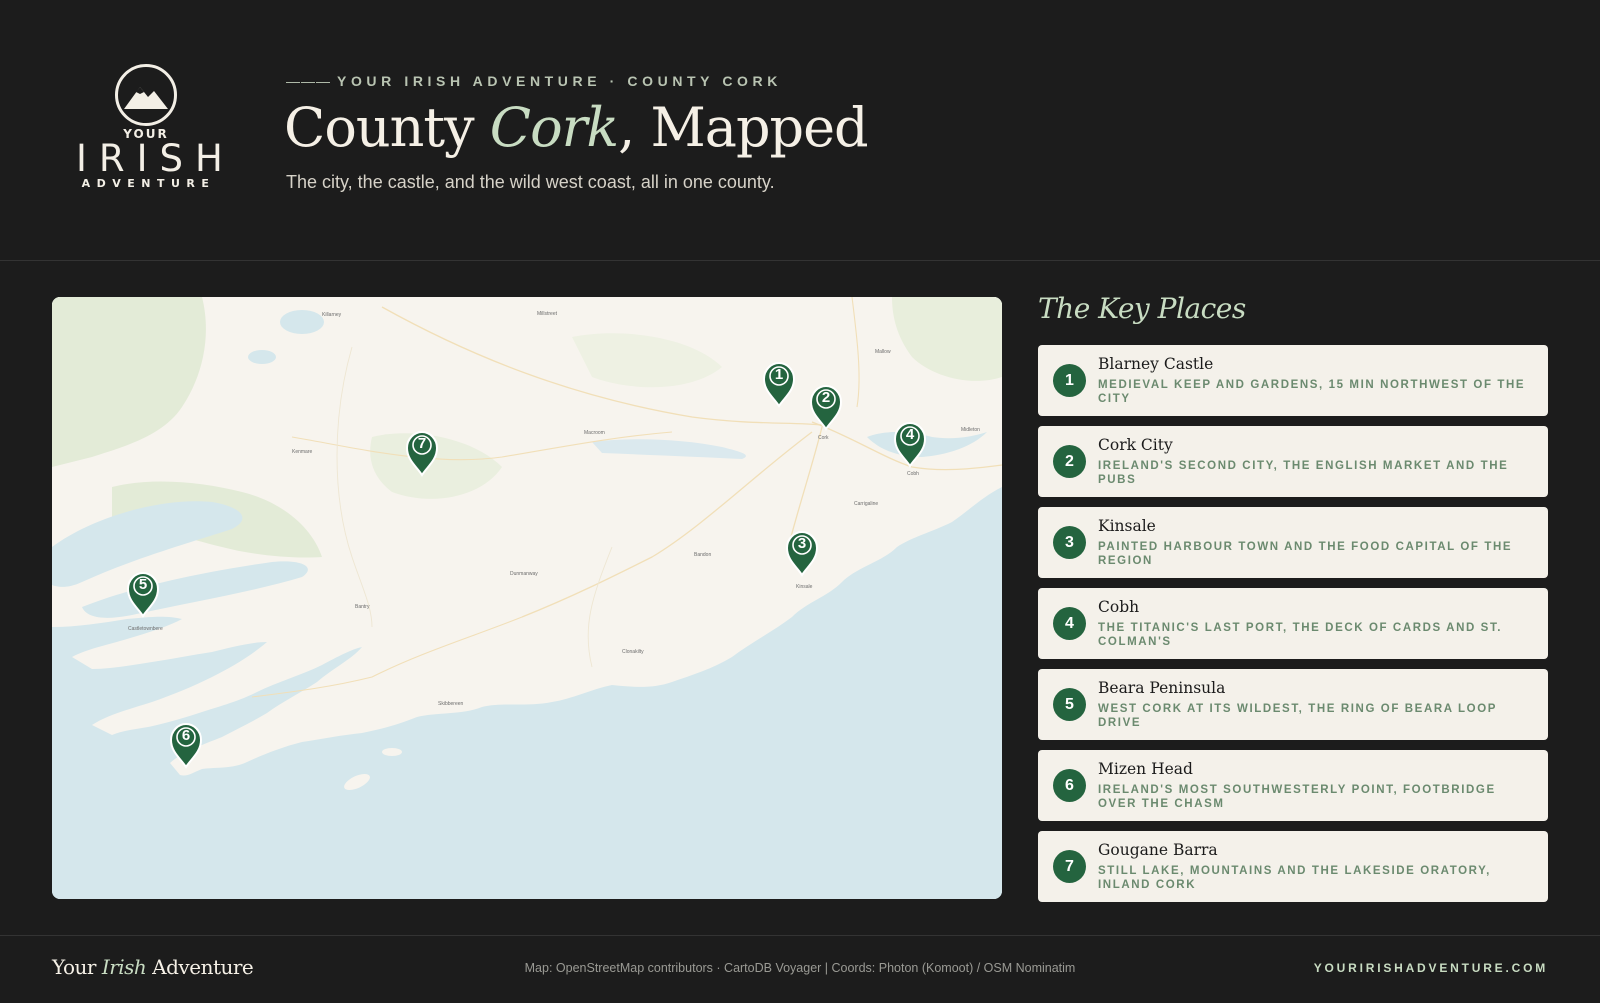  I want to click on map-label-cobh: Cobh, so click(913, 474).